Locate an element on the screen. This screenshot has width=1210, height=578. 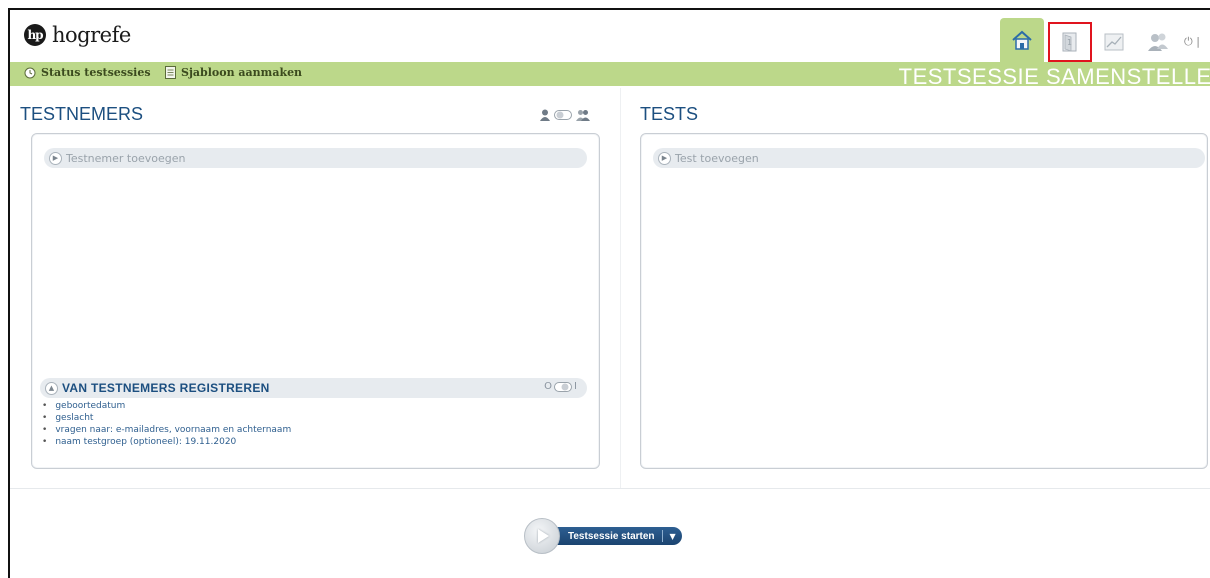
status-sessions-link: Status testsessies is located at coordinates (87, 72).